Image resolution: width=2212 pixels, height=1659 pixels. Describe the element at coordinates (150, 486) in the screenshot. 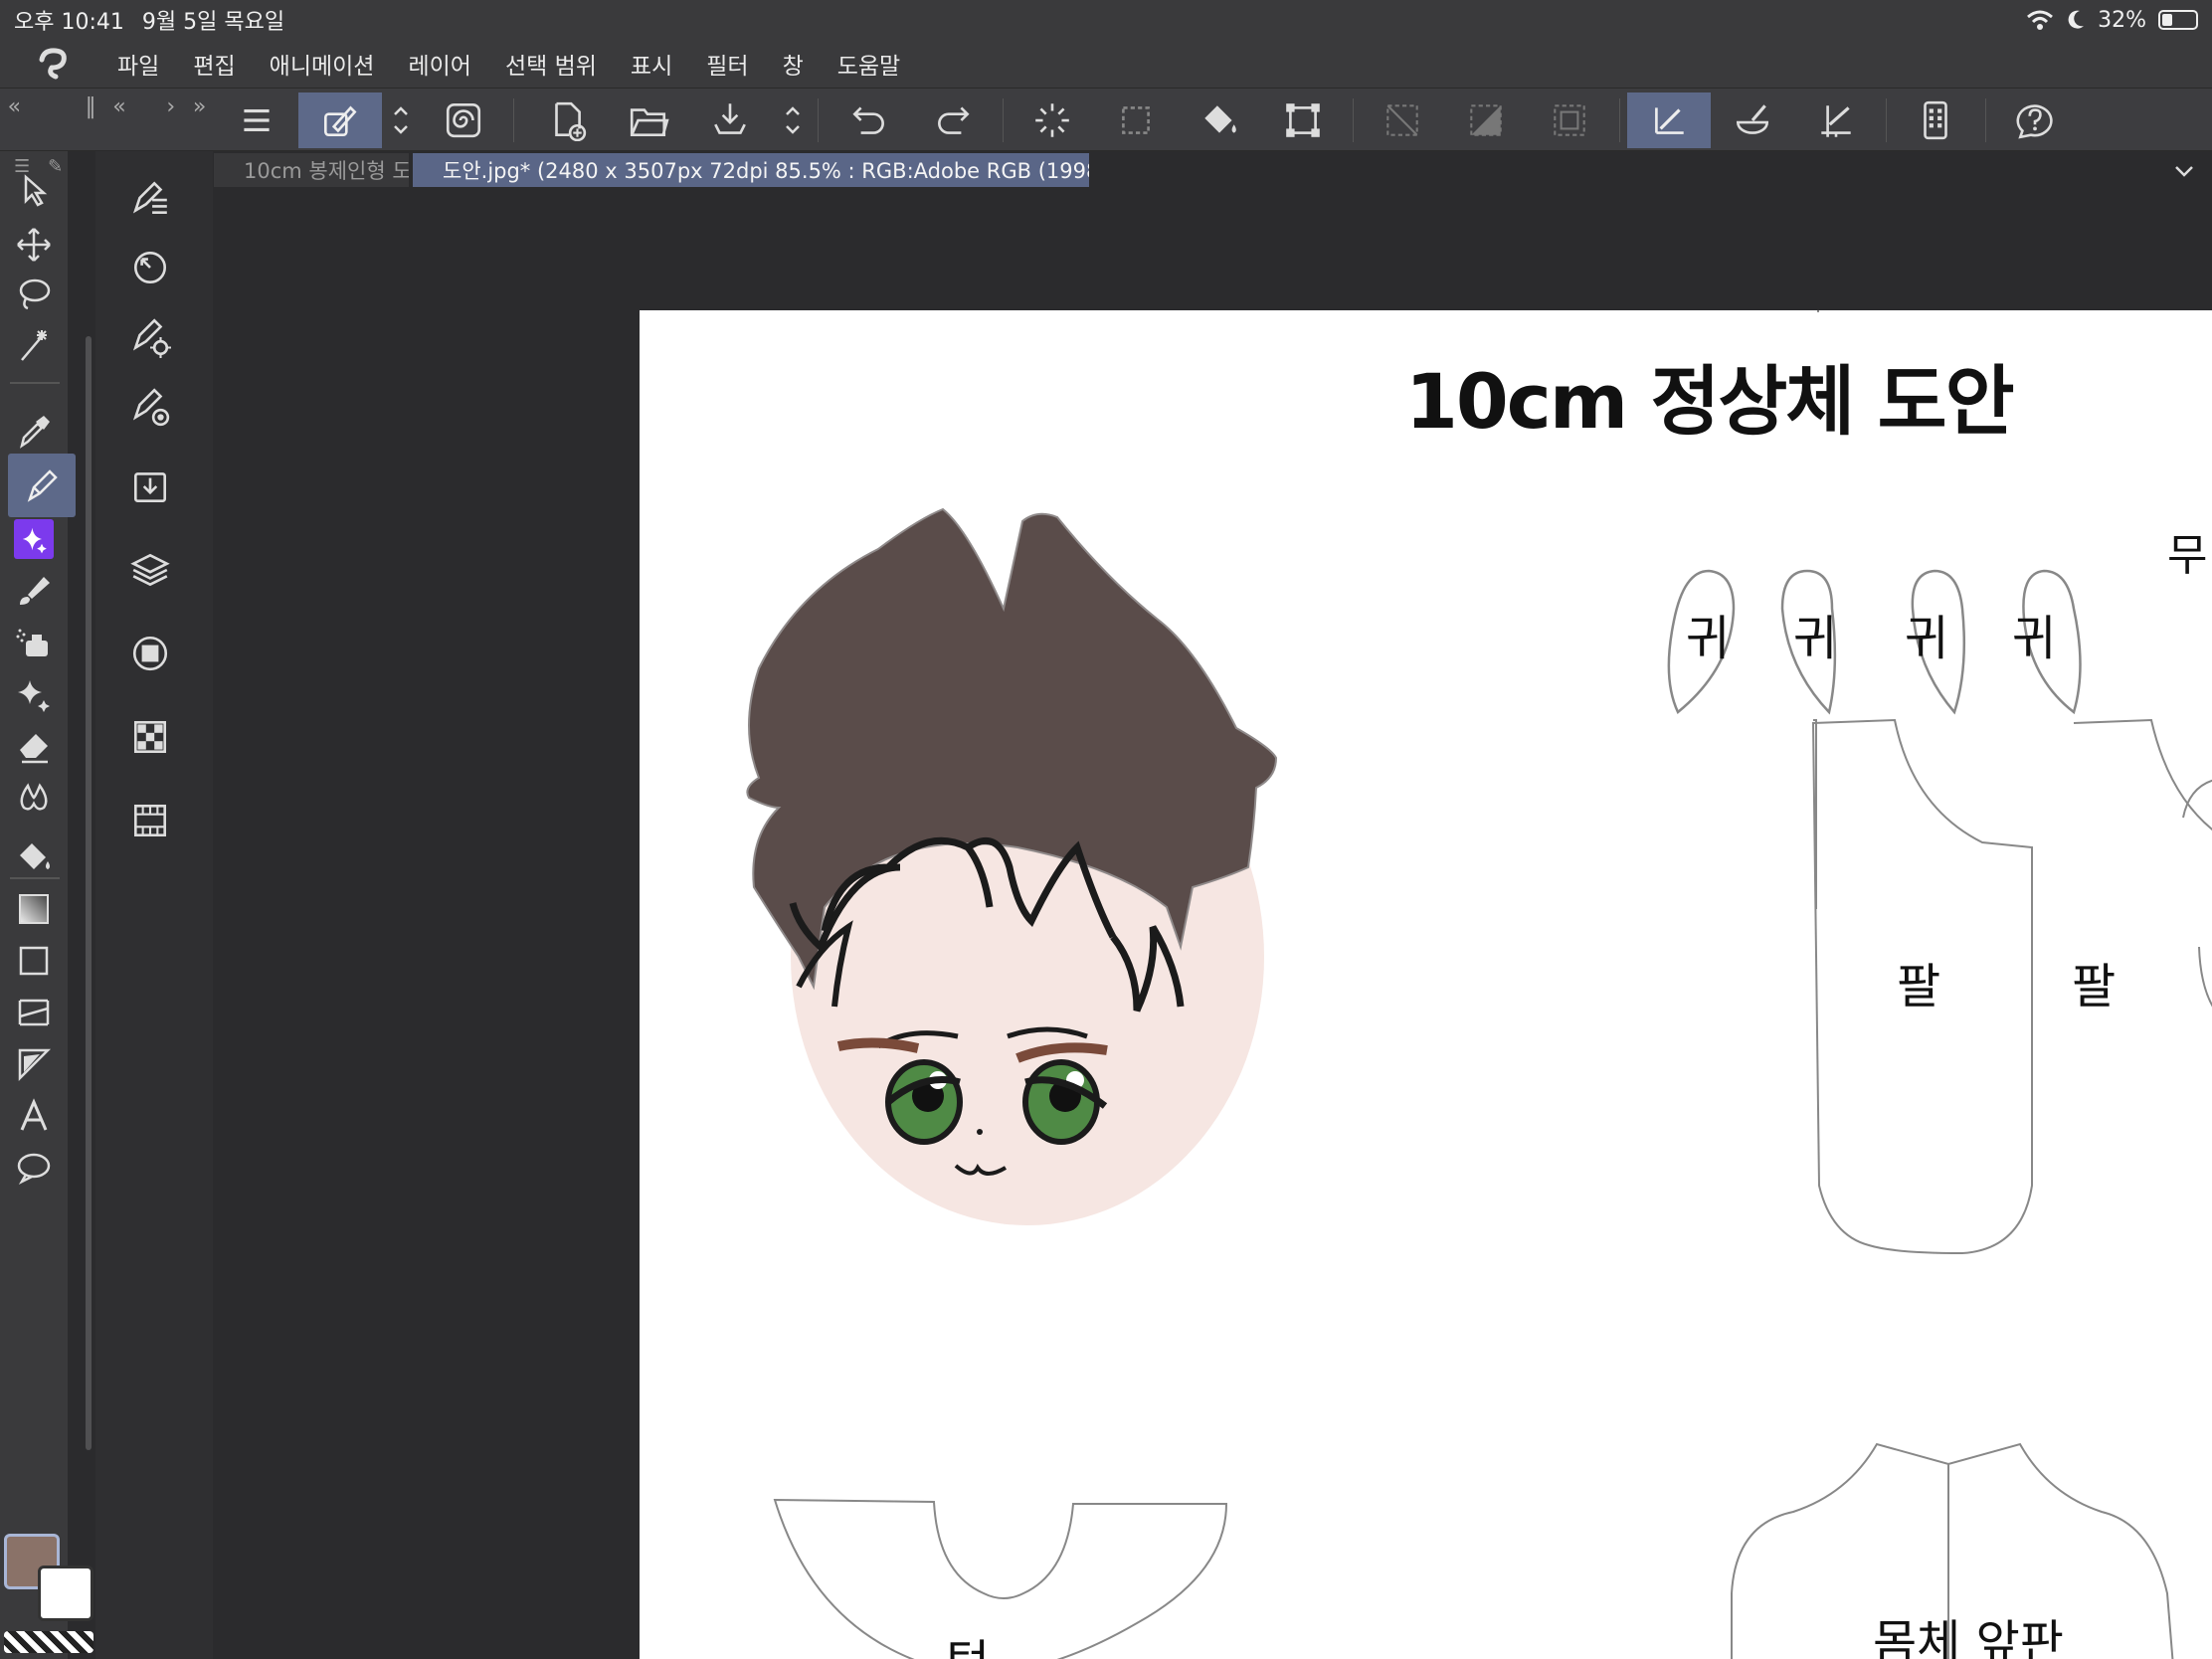

I see `material-icon` at that location.